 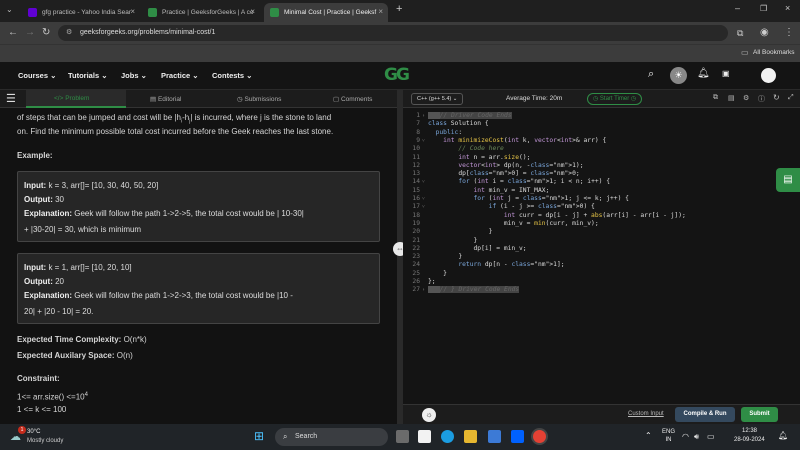 I want to click on hamburger-menu-icon: ☰, so click(x=11, y=98).